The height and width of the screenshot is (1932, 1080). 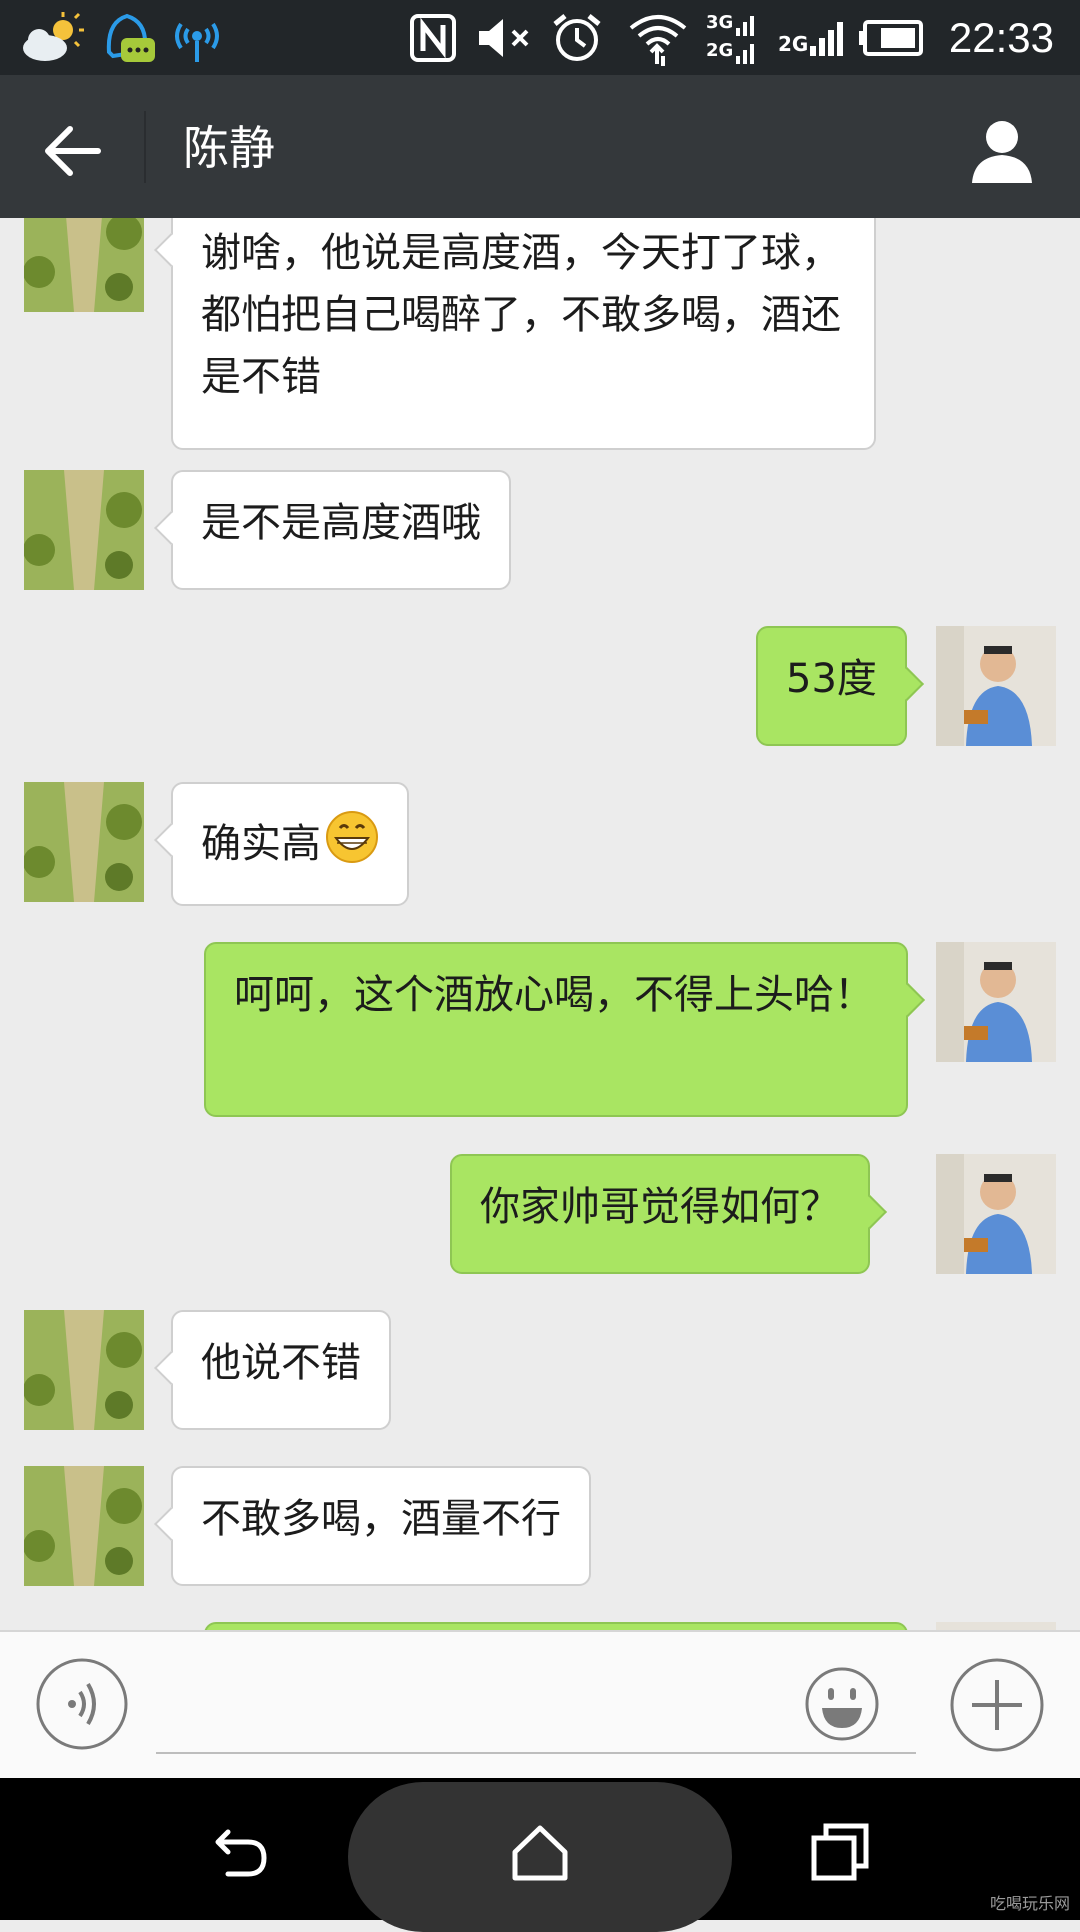 I want to click on message-text: 是不是高度酒哦, so click(x=341, y=523).